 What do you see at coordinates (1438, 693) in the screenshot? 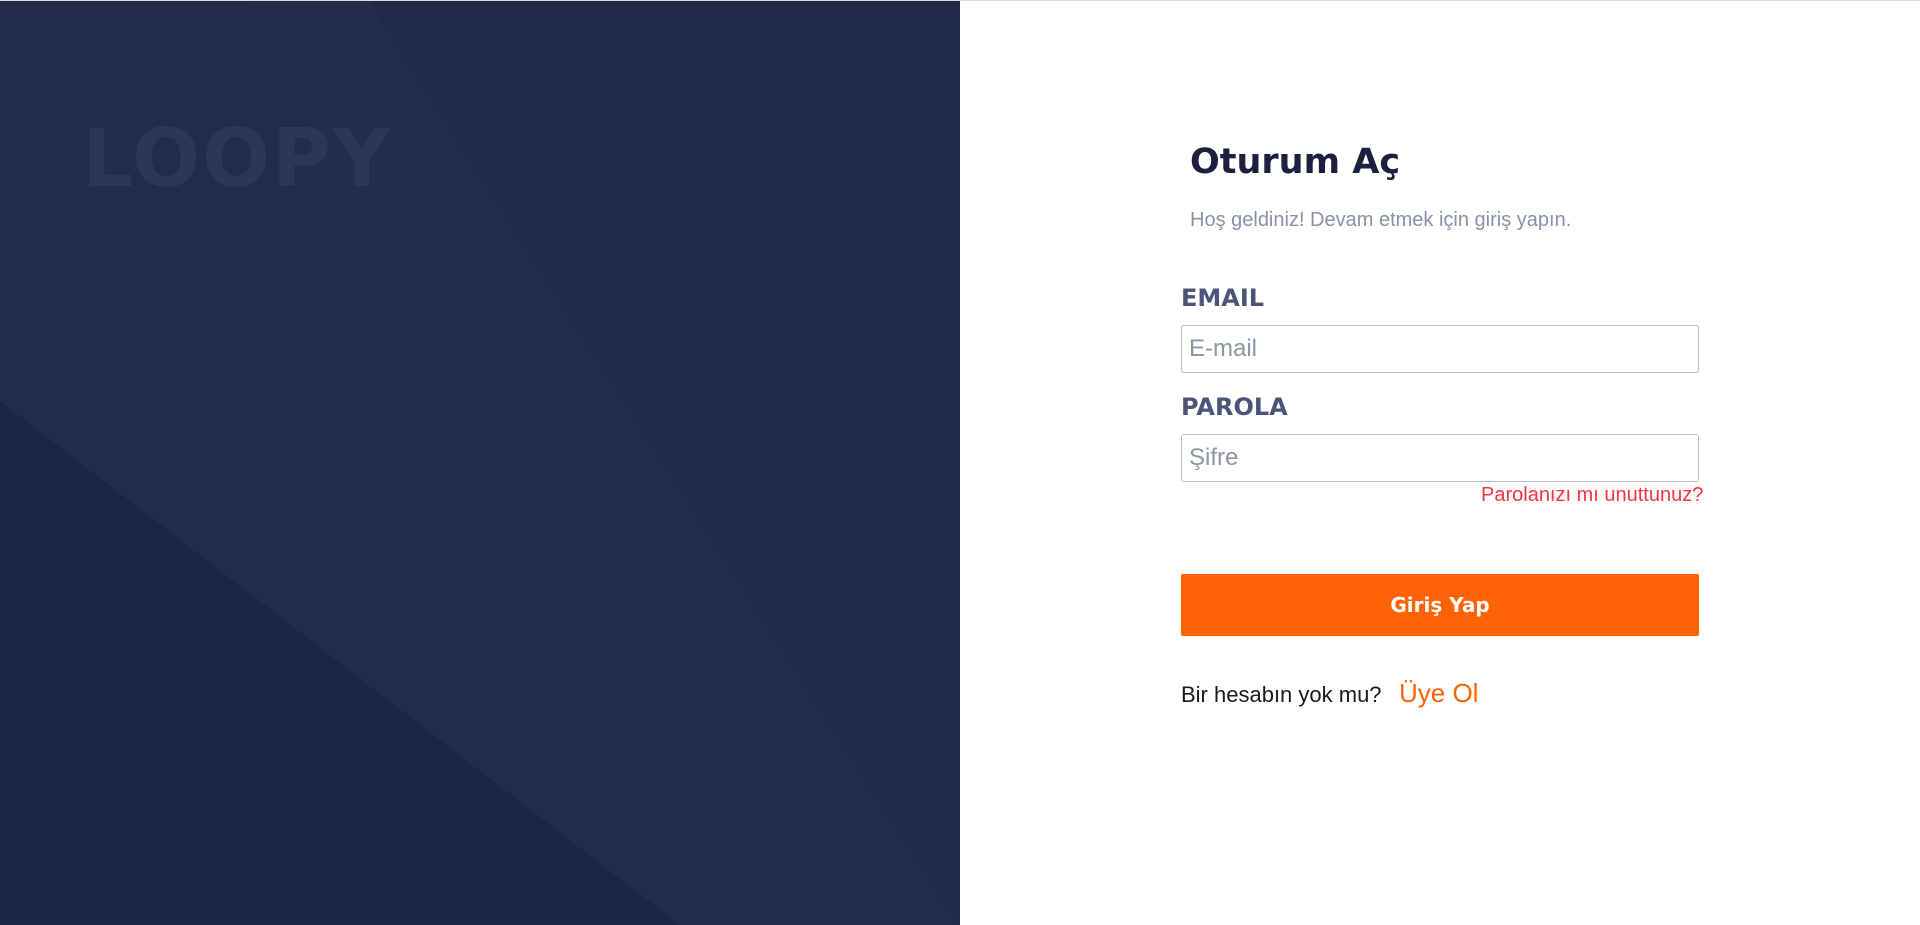
I see `signup-link: Üye Ol` at bounding box center [1438, 693].